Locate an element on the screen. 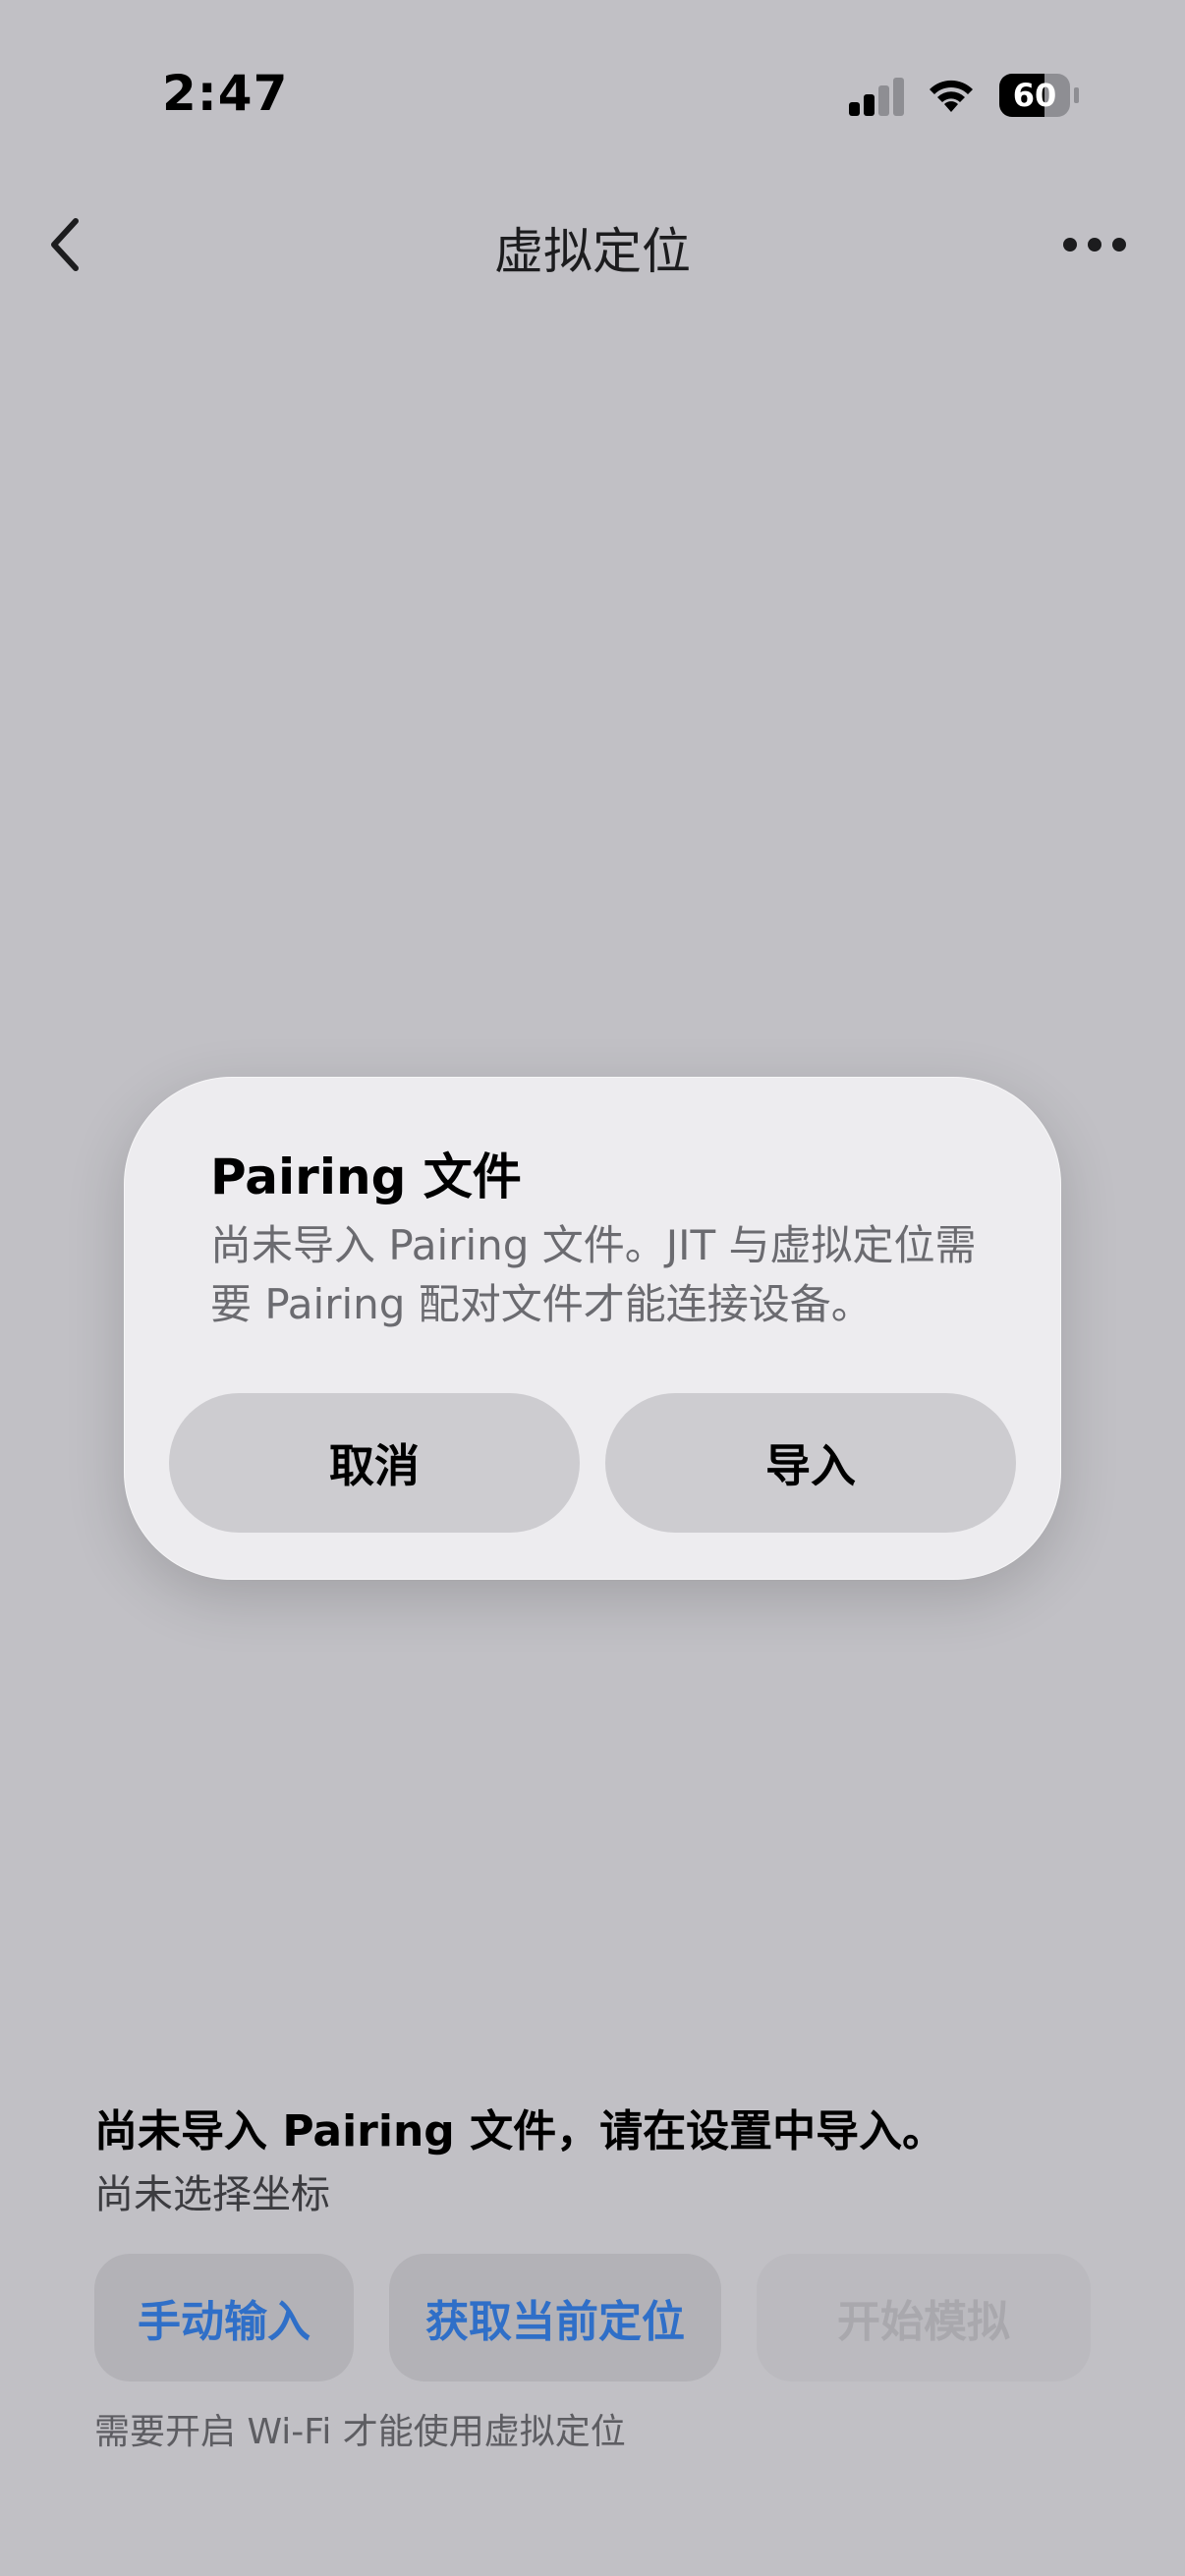 Image resolution: width=1185 pixels, height=2576 pixels. coordinate-status-text: 尚未选择坐标 is located at coordinates (212, 2194).